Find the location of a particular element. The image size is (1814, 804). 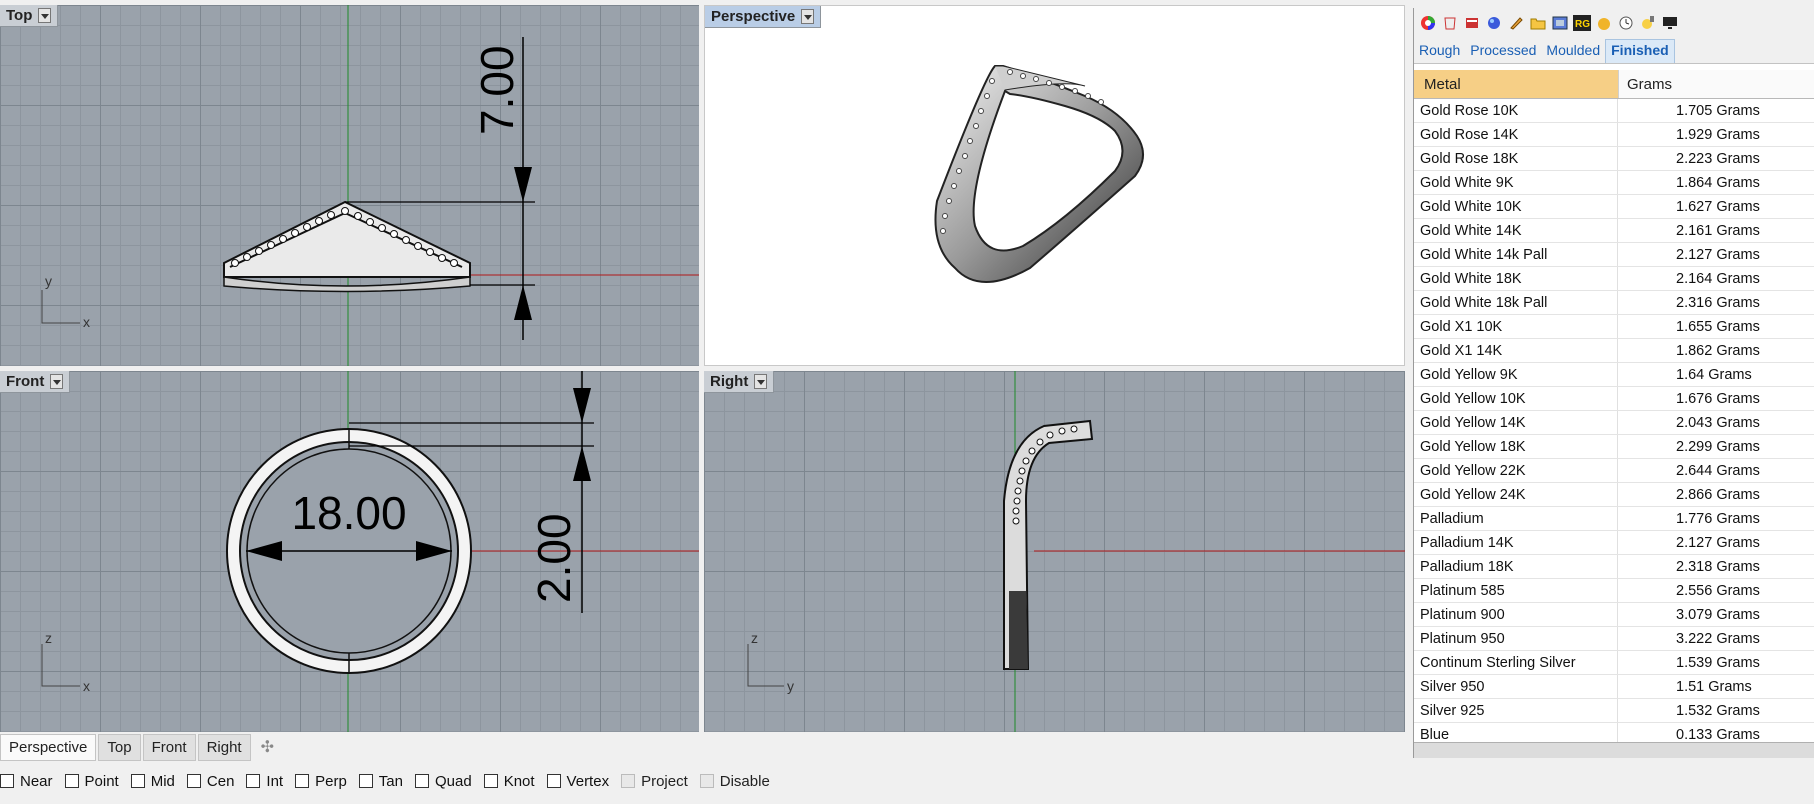

osnap-cen: Cen is located at coordinates (210, 781).